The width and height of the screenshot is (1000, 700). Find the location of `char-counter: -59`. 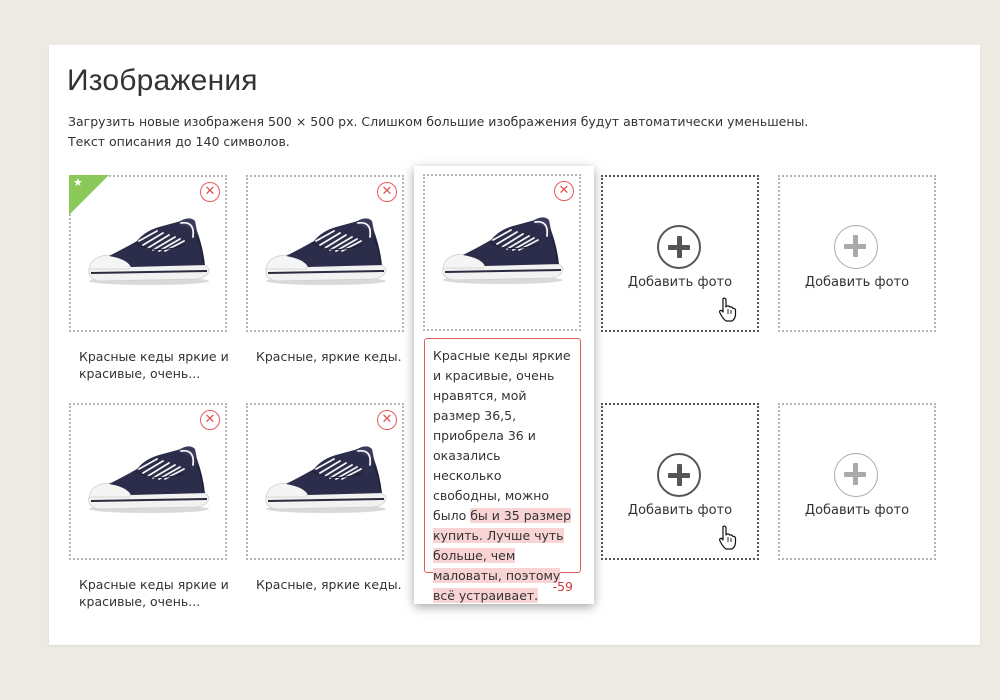

char-counter: -59 is located at coordinates (562, 586).